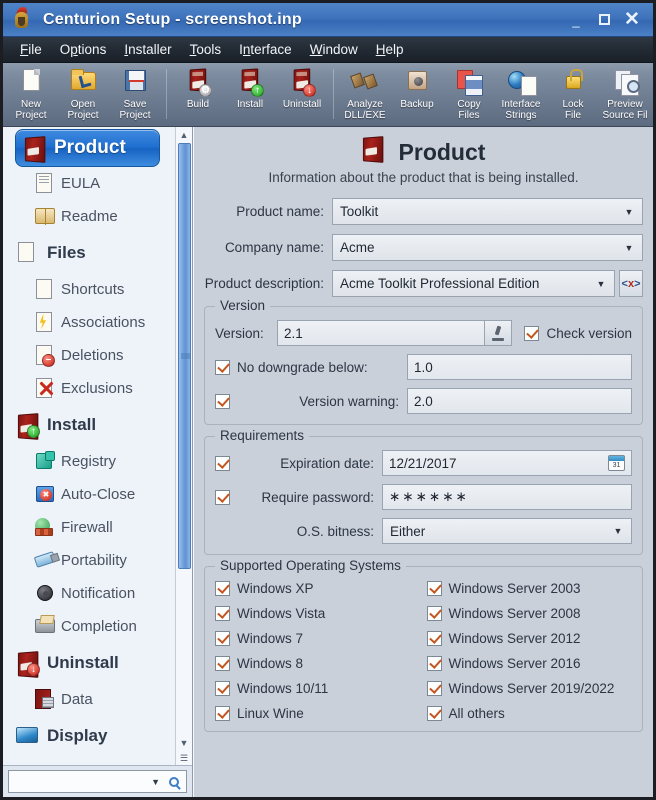 The width and height of the screenshot is (656, 800). What do you see at coordinates (83, 49) in the screenshot?
I see `menu-options: Options` at bounding box center [83, 49].